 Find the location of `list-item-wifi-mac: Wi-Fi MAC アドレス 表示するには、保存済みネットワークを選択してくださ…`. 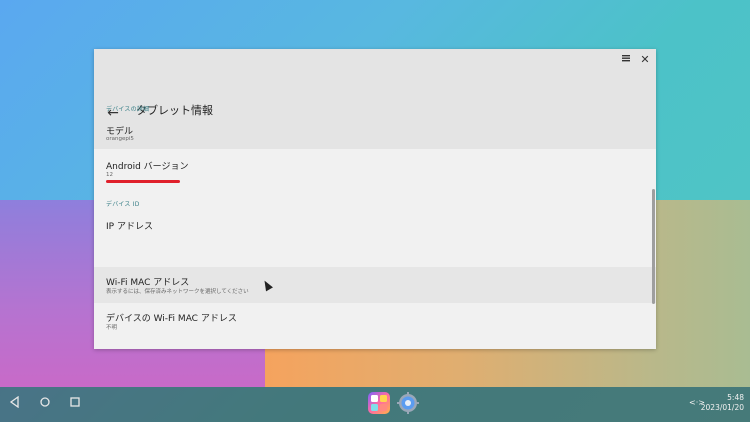

list-item-wifi-mac: Wi-Fi MAC アドレス 表示するには、保存済みネットワークを選択してくださ… is located at coordinates (375, 285).